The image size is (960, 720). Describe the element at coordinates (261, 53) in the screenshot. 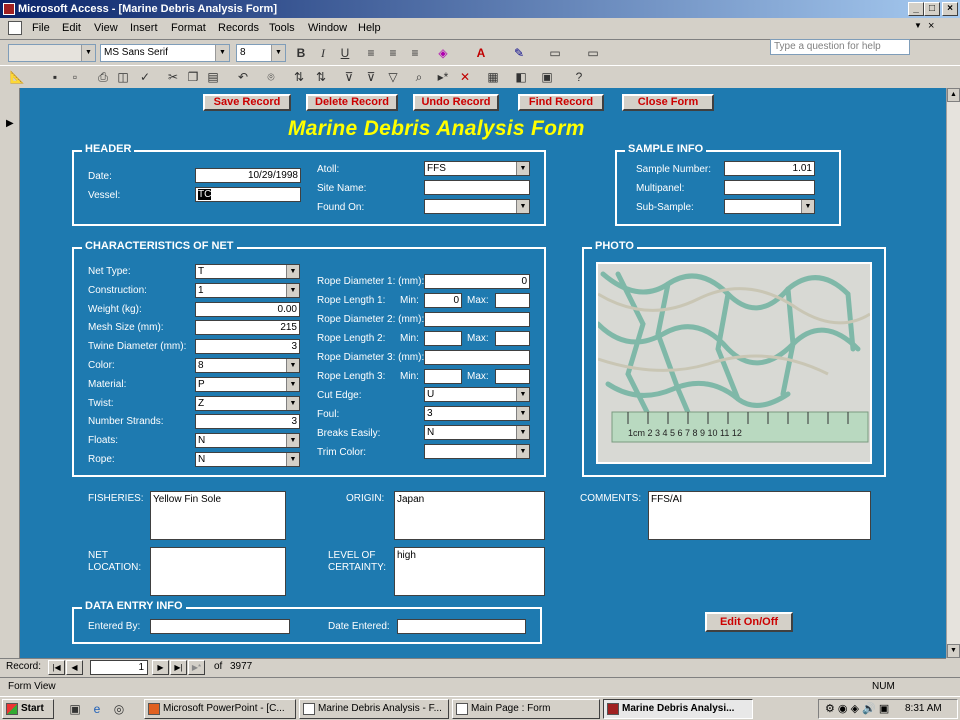

I see `font-size-combo: 8 ▼` at that location.